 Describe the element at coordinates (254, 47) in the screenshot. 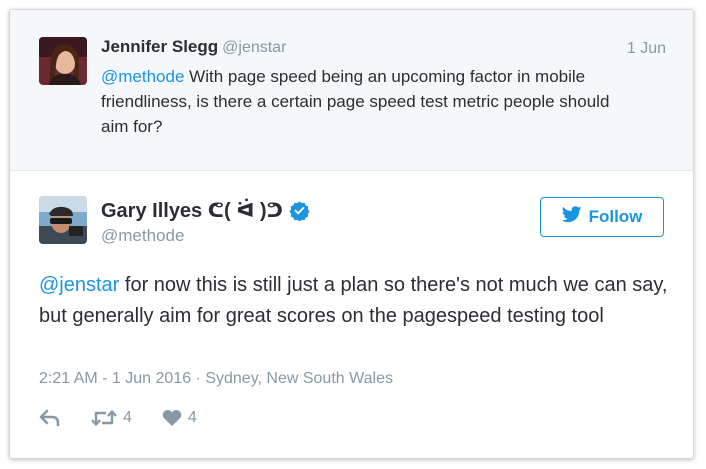

I see `parent-author-handle: @jenstar` at that location.